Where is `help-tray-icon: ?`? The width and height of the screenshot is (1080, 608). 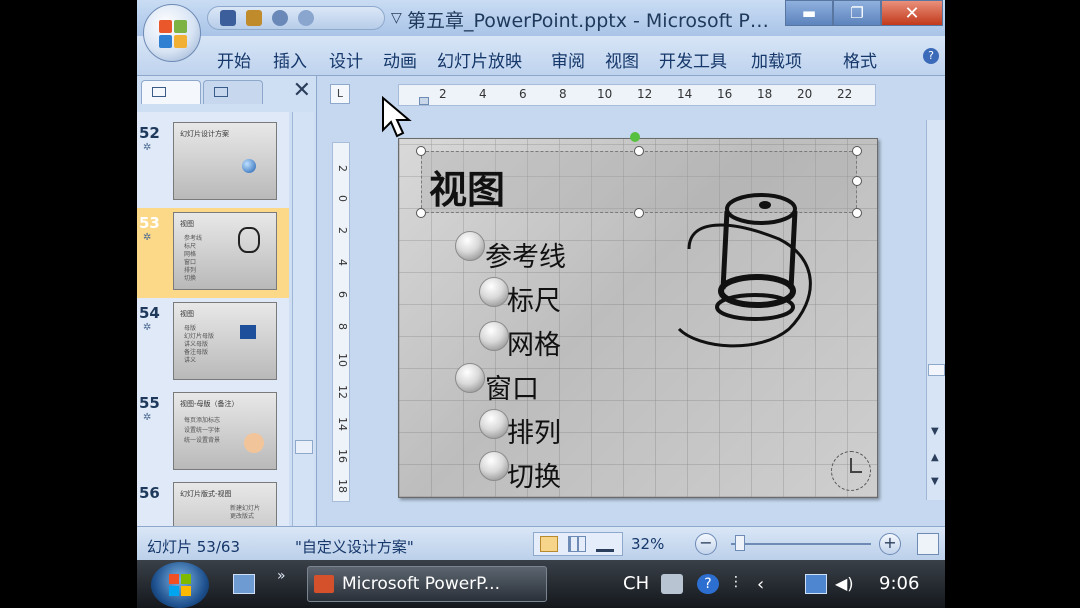 help-tray-icon: ? is located at coordinates (708, 584).